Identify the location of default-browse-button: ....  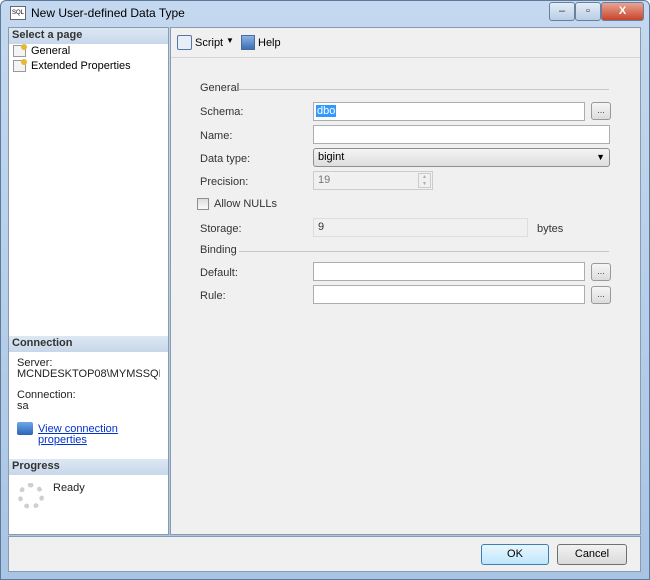
(601, 272).